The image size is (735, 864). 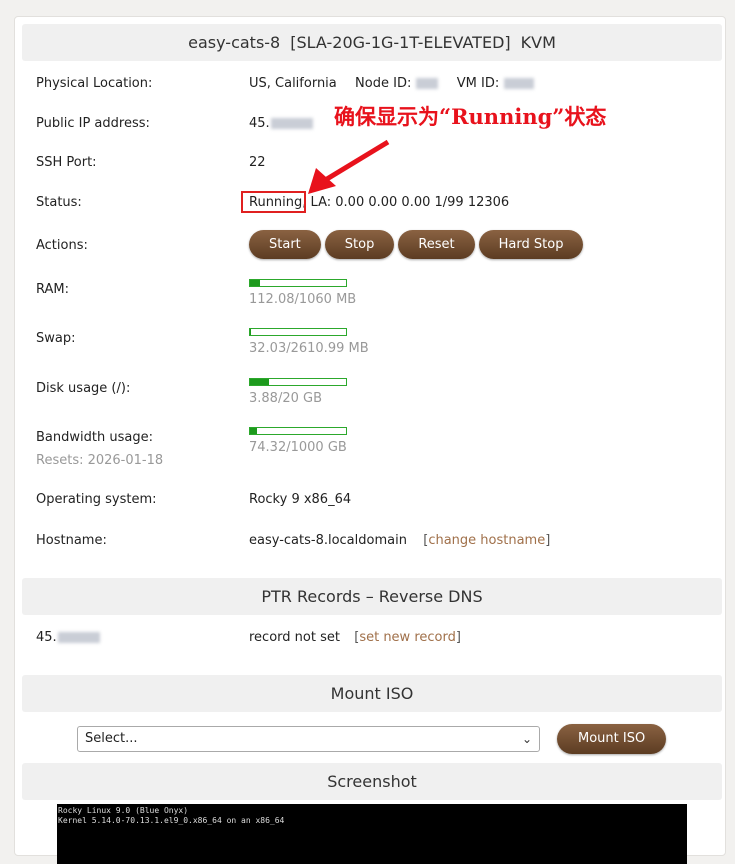 I want to click on ip-redacted, so click(x=291, y=123).